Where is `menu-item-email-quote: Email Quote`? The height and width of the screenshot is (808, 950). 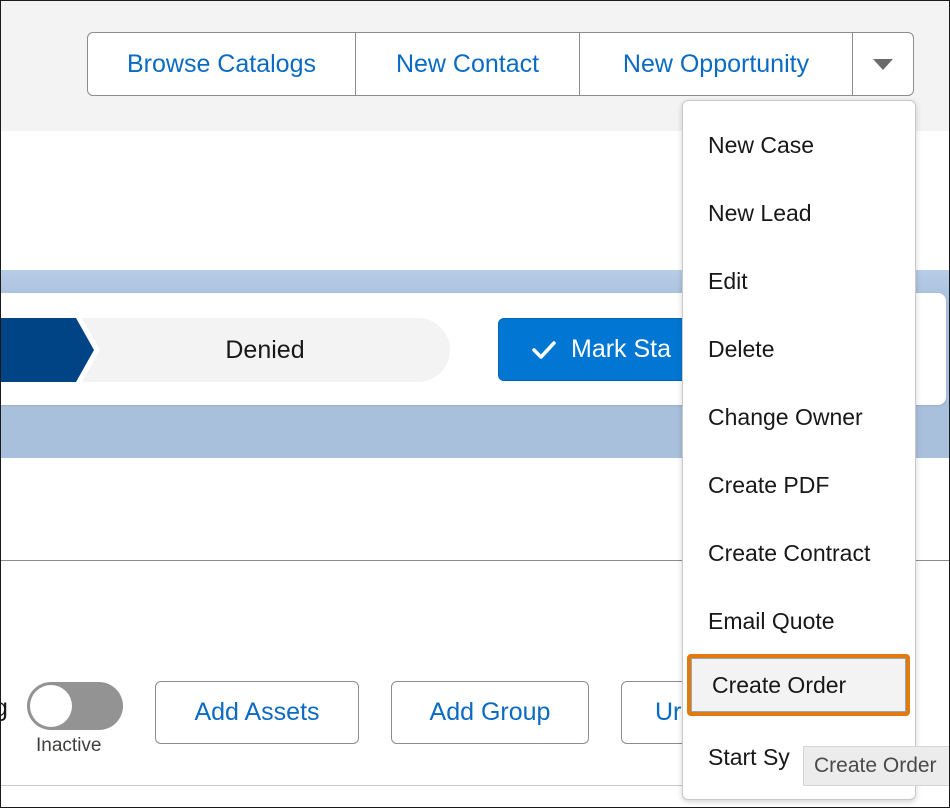 menu-item-email-quote: Email Quote is located at coordinates (799, 621).